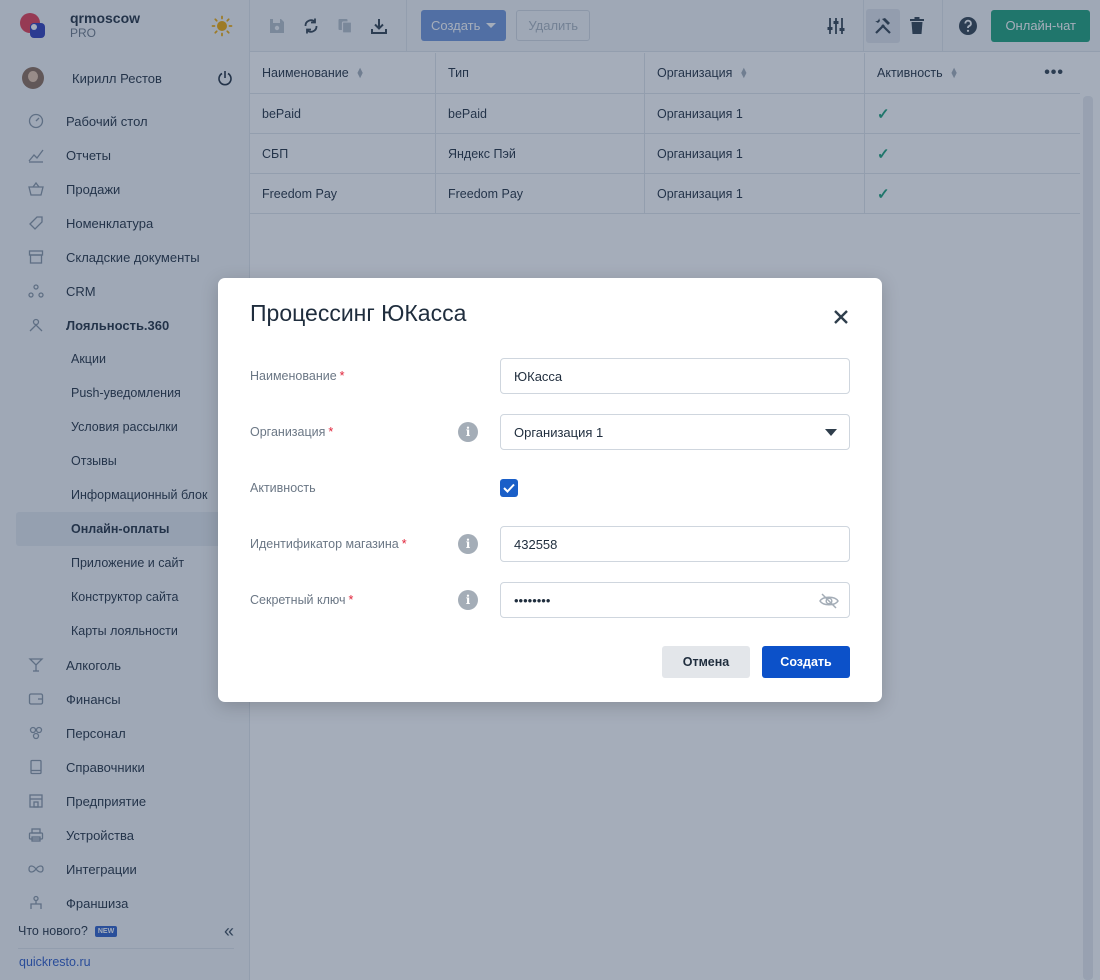 The height and width of the screenshot is (980, 1100). I want to click on org-select: Организация 1, so click(675, 432).